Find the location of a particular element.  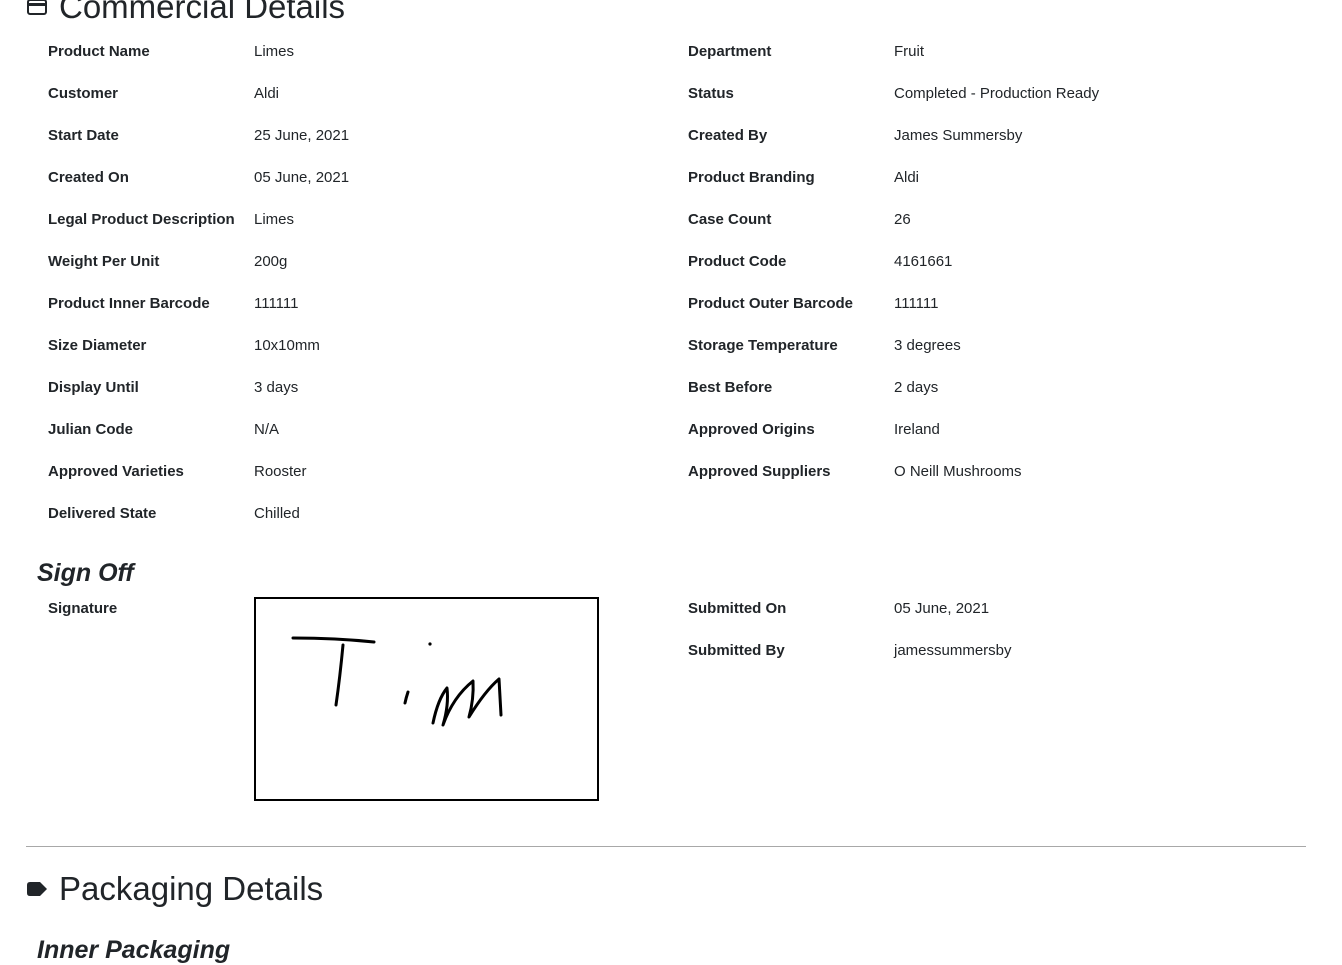

field-value-product-code: 4161661 is located at coordinates (923, 261).